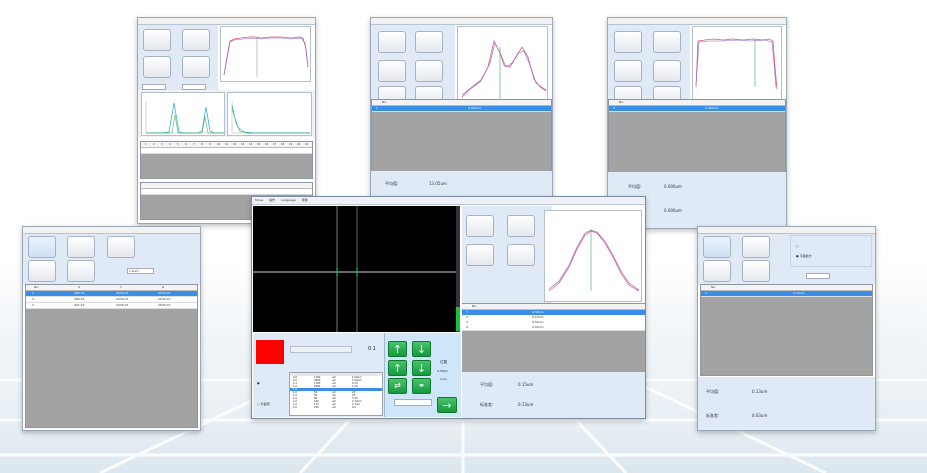 The width and height of the screenshot is (927, 473). What do you see at coordinates (760, 415) in the screenshot?
I see `std-value: 0.03um` at bounding box center [760, 415].